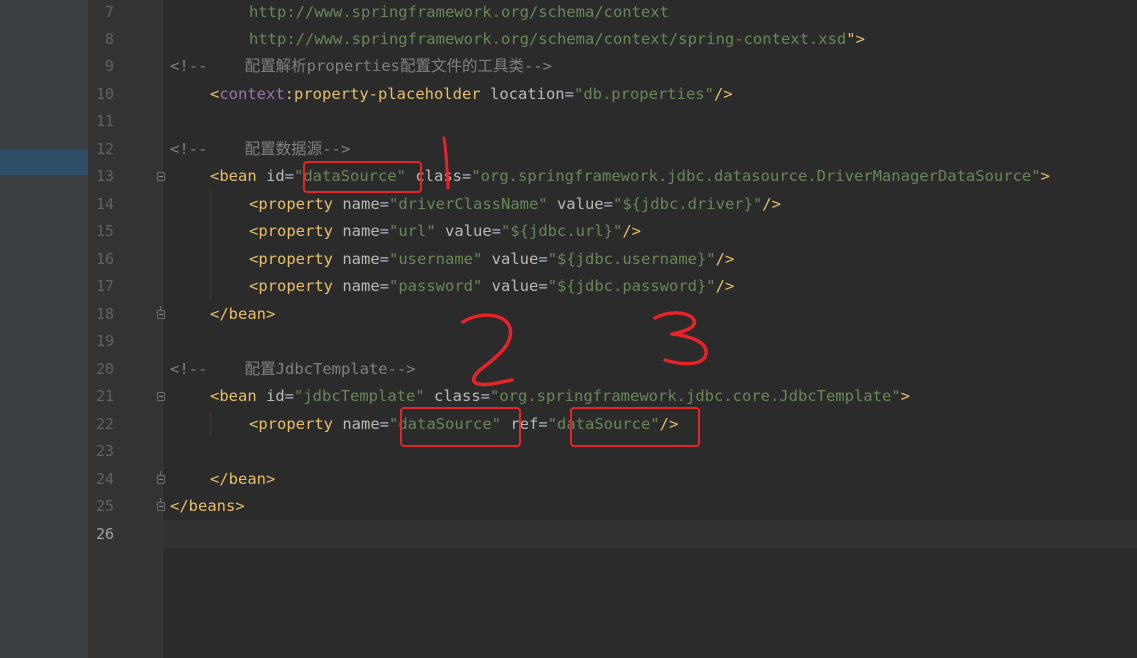 The height and width of the screenshot is (658, 1137). What do you see at coordinates (104, 231) in the screenshot?
I see `line-number: 15` at bounding box center [104, 231].